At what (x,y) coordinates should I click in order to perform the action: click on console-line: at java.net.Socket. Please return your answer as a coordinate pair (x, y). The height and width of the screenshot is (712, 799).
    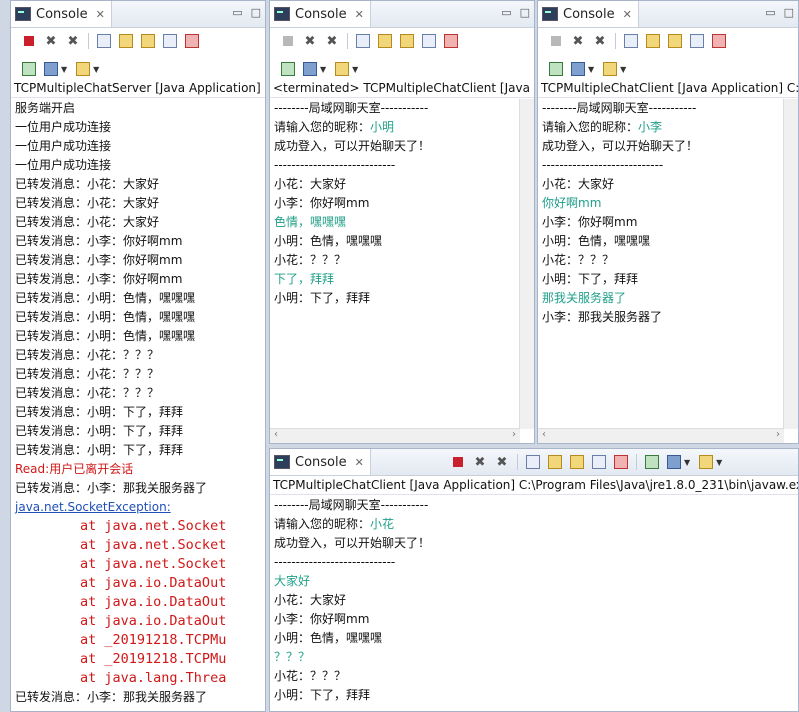
    Looking at the image, I should click on (121, 545).